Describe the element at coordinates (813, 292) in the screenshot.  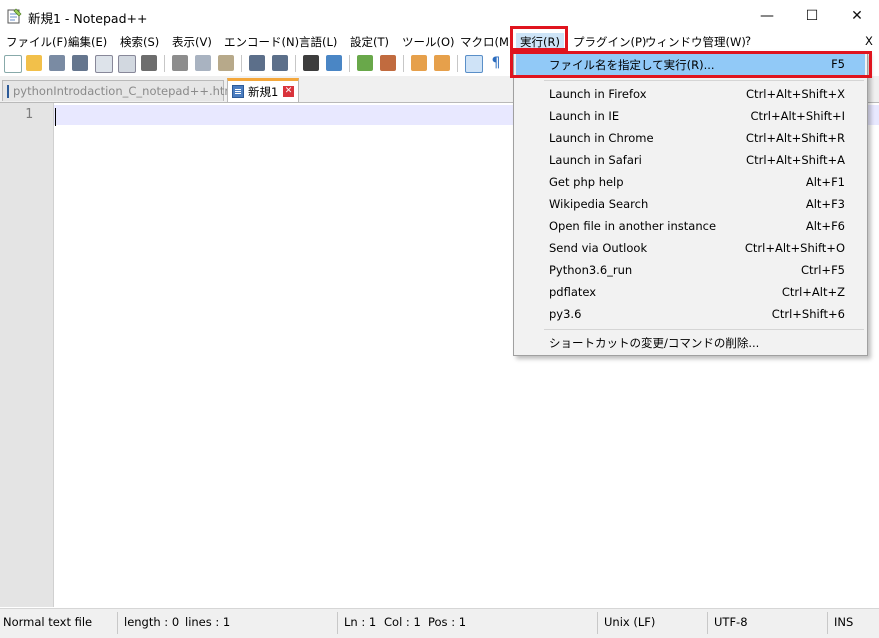
I see `menu-item-shortcut: Ctrl+Alt+Z` at that location.